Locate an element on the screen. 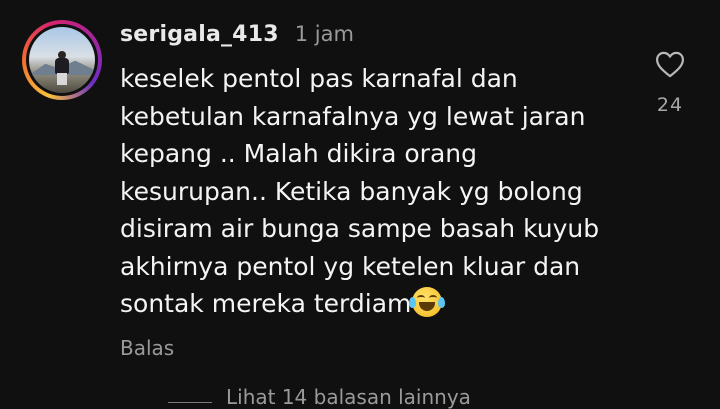 The width and height of the screenshot is (720, 409). emoji-tear-right is located at coordinates (442, 302).